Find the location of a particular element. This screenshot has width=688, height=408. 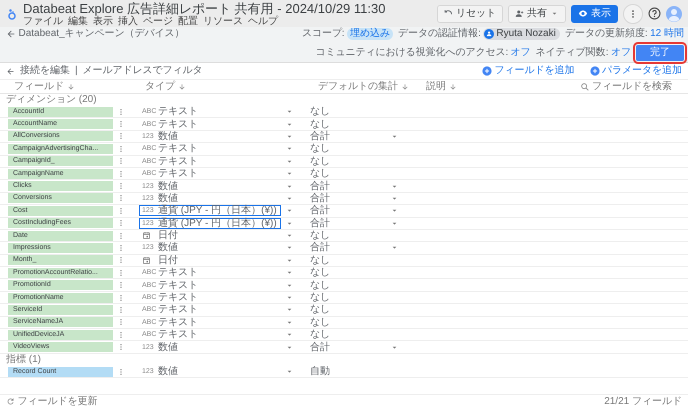

menu-item: リソース is located at coordinates (223, 21).